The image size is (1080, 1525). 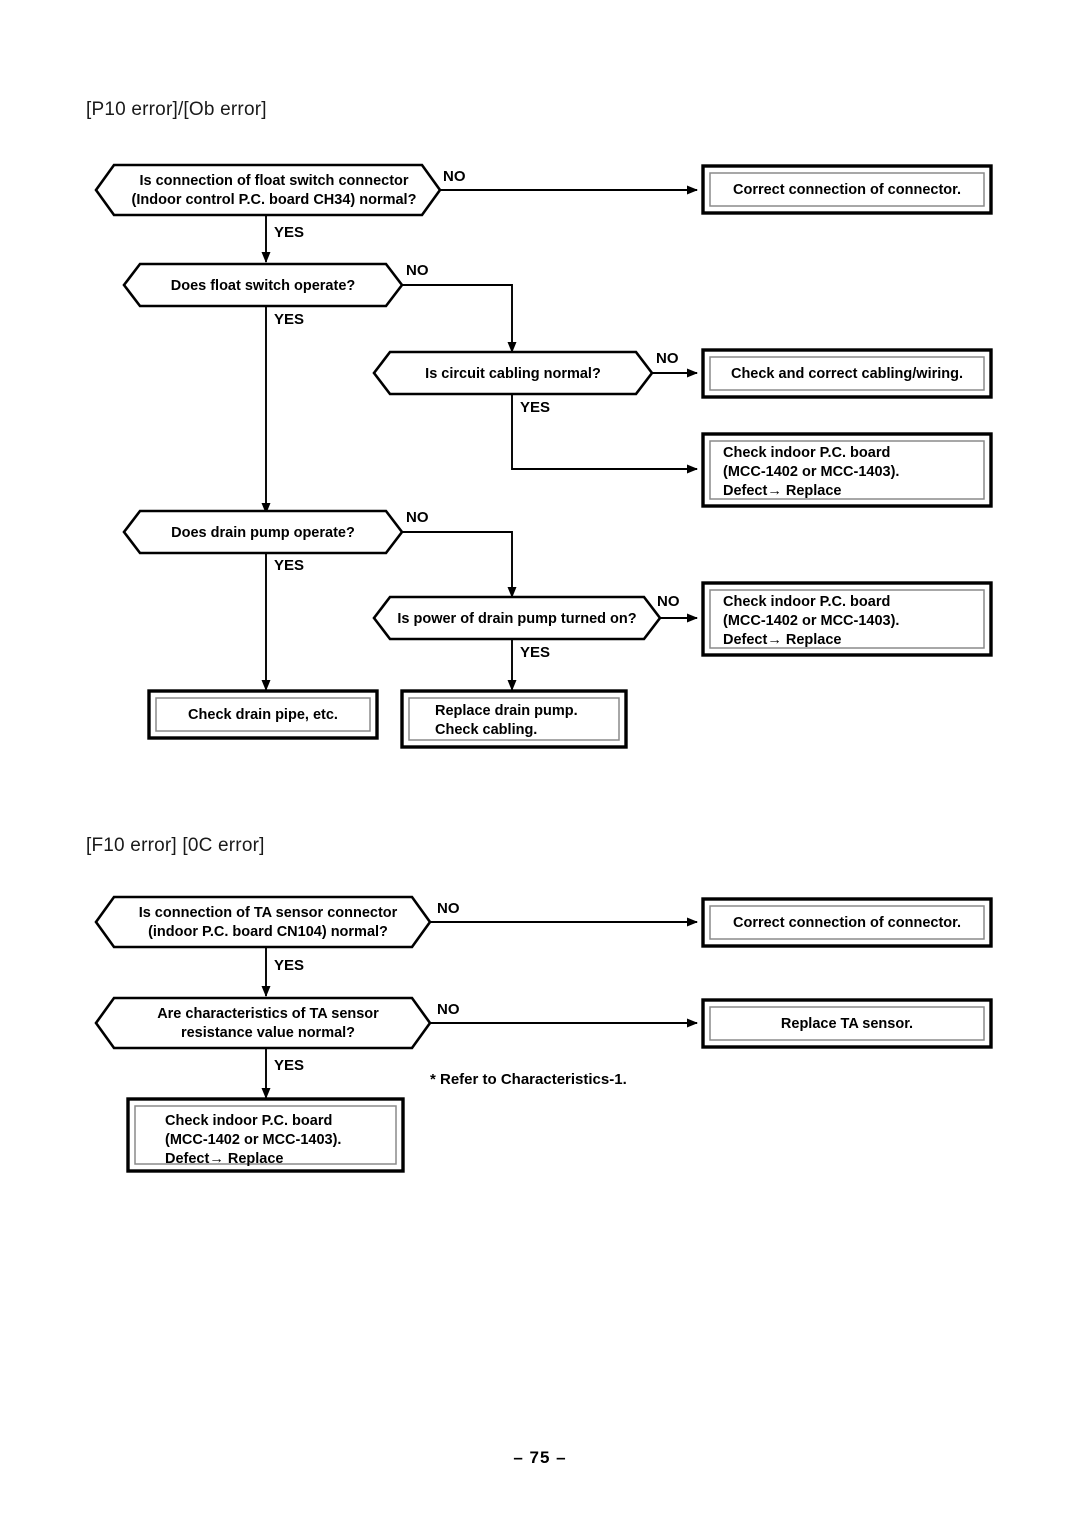 I want to click on decision-label-line2: resistance value normal?, so click(x=268, y=1033).